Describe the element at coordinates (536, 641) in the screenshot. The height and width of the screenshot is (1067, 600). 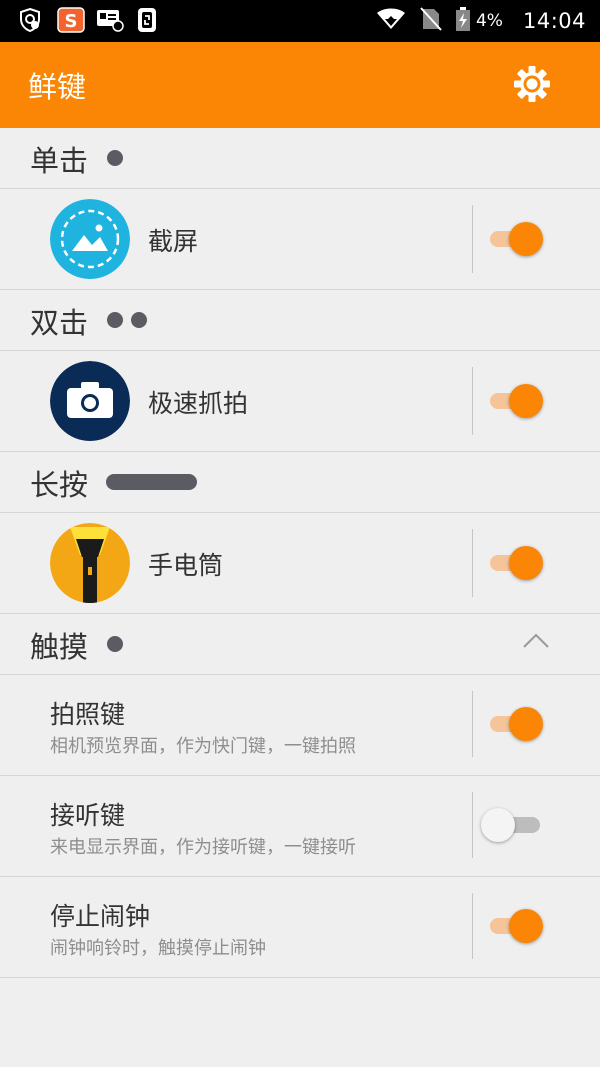
I see `chevron-up-icon` at that location.